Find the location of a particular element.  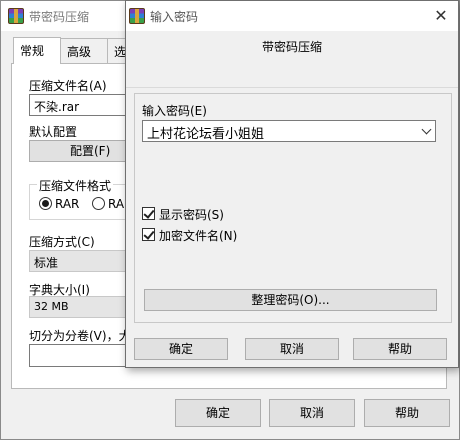

password-help-button: 帮助 is located at coordinates (400, 349).